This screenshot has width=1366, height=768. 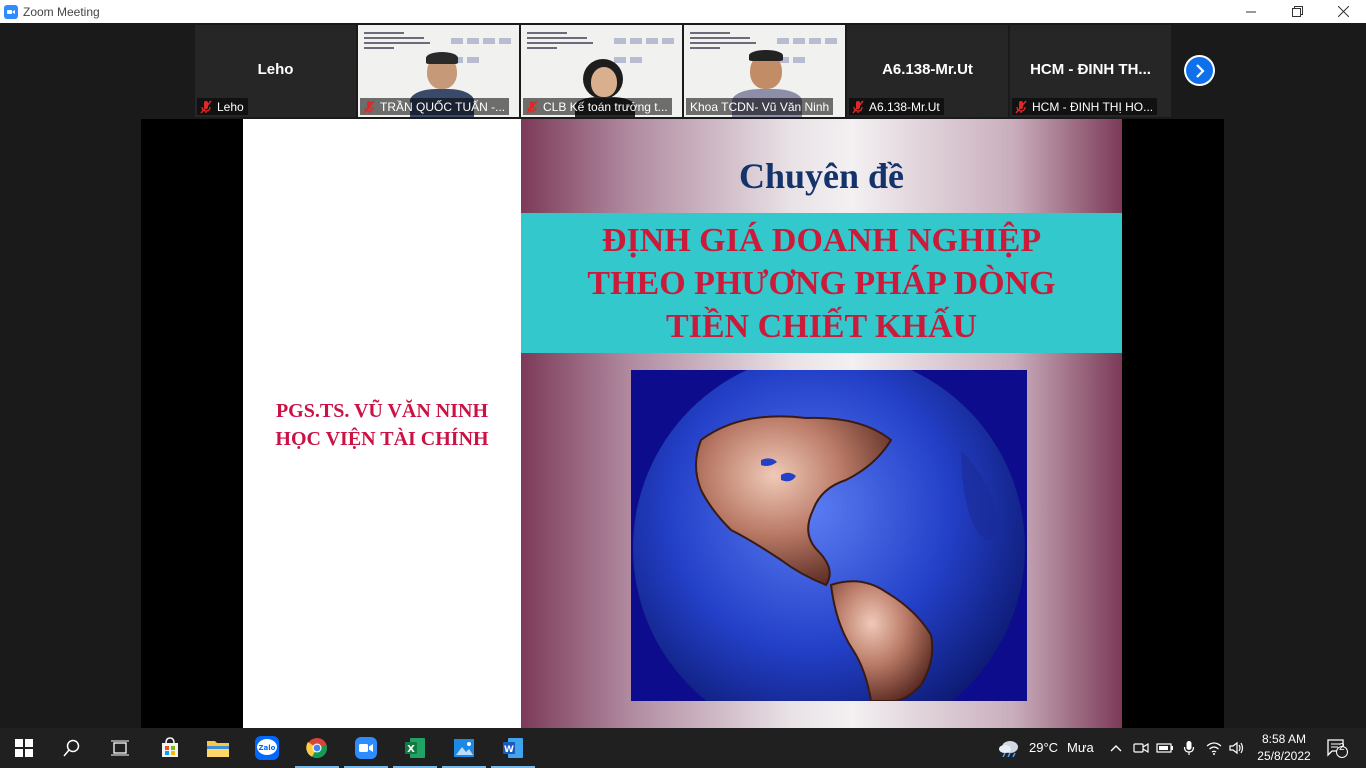 I want to click on slide-author: PGS.TS. VŨ VĂN NINH HỌC VIỆN TÀI CHÍNH, so click(x=382, y=425).